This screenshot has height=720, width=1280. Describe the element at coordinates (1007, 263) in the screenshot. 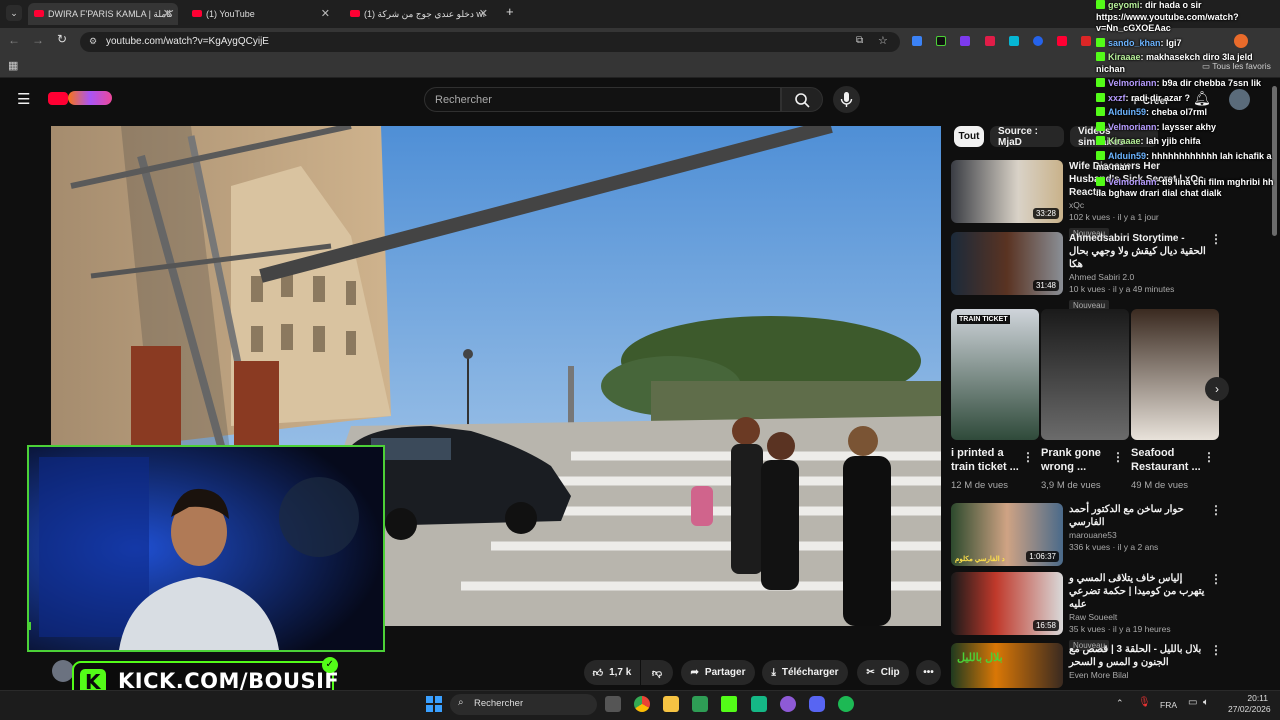

I see `video-thumbnail: 31:48` at that location.